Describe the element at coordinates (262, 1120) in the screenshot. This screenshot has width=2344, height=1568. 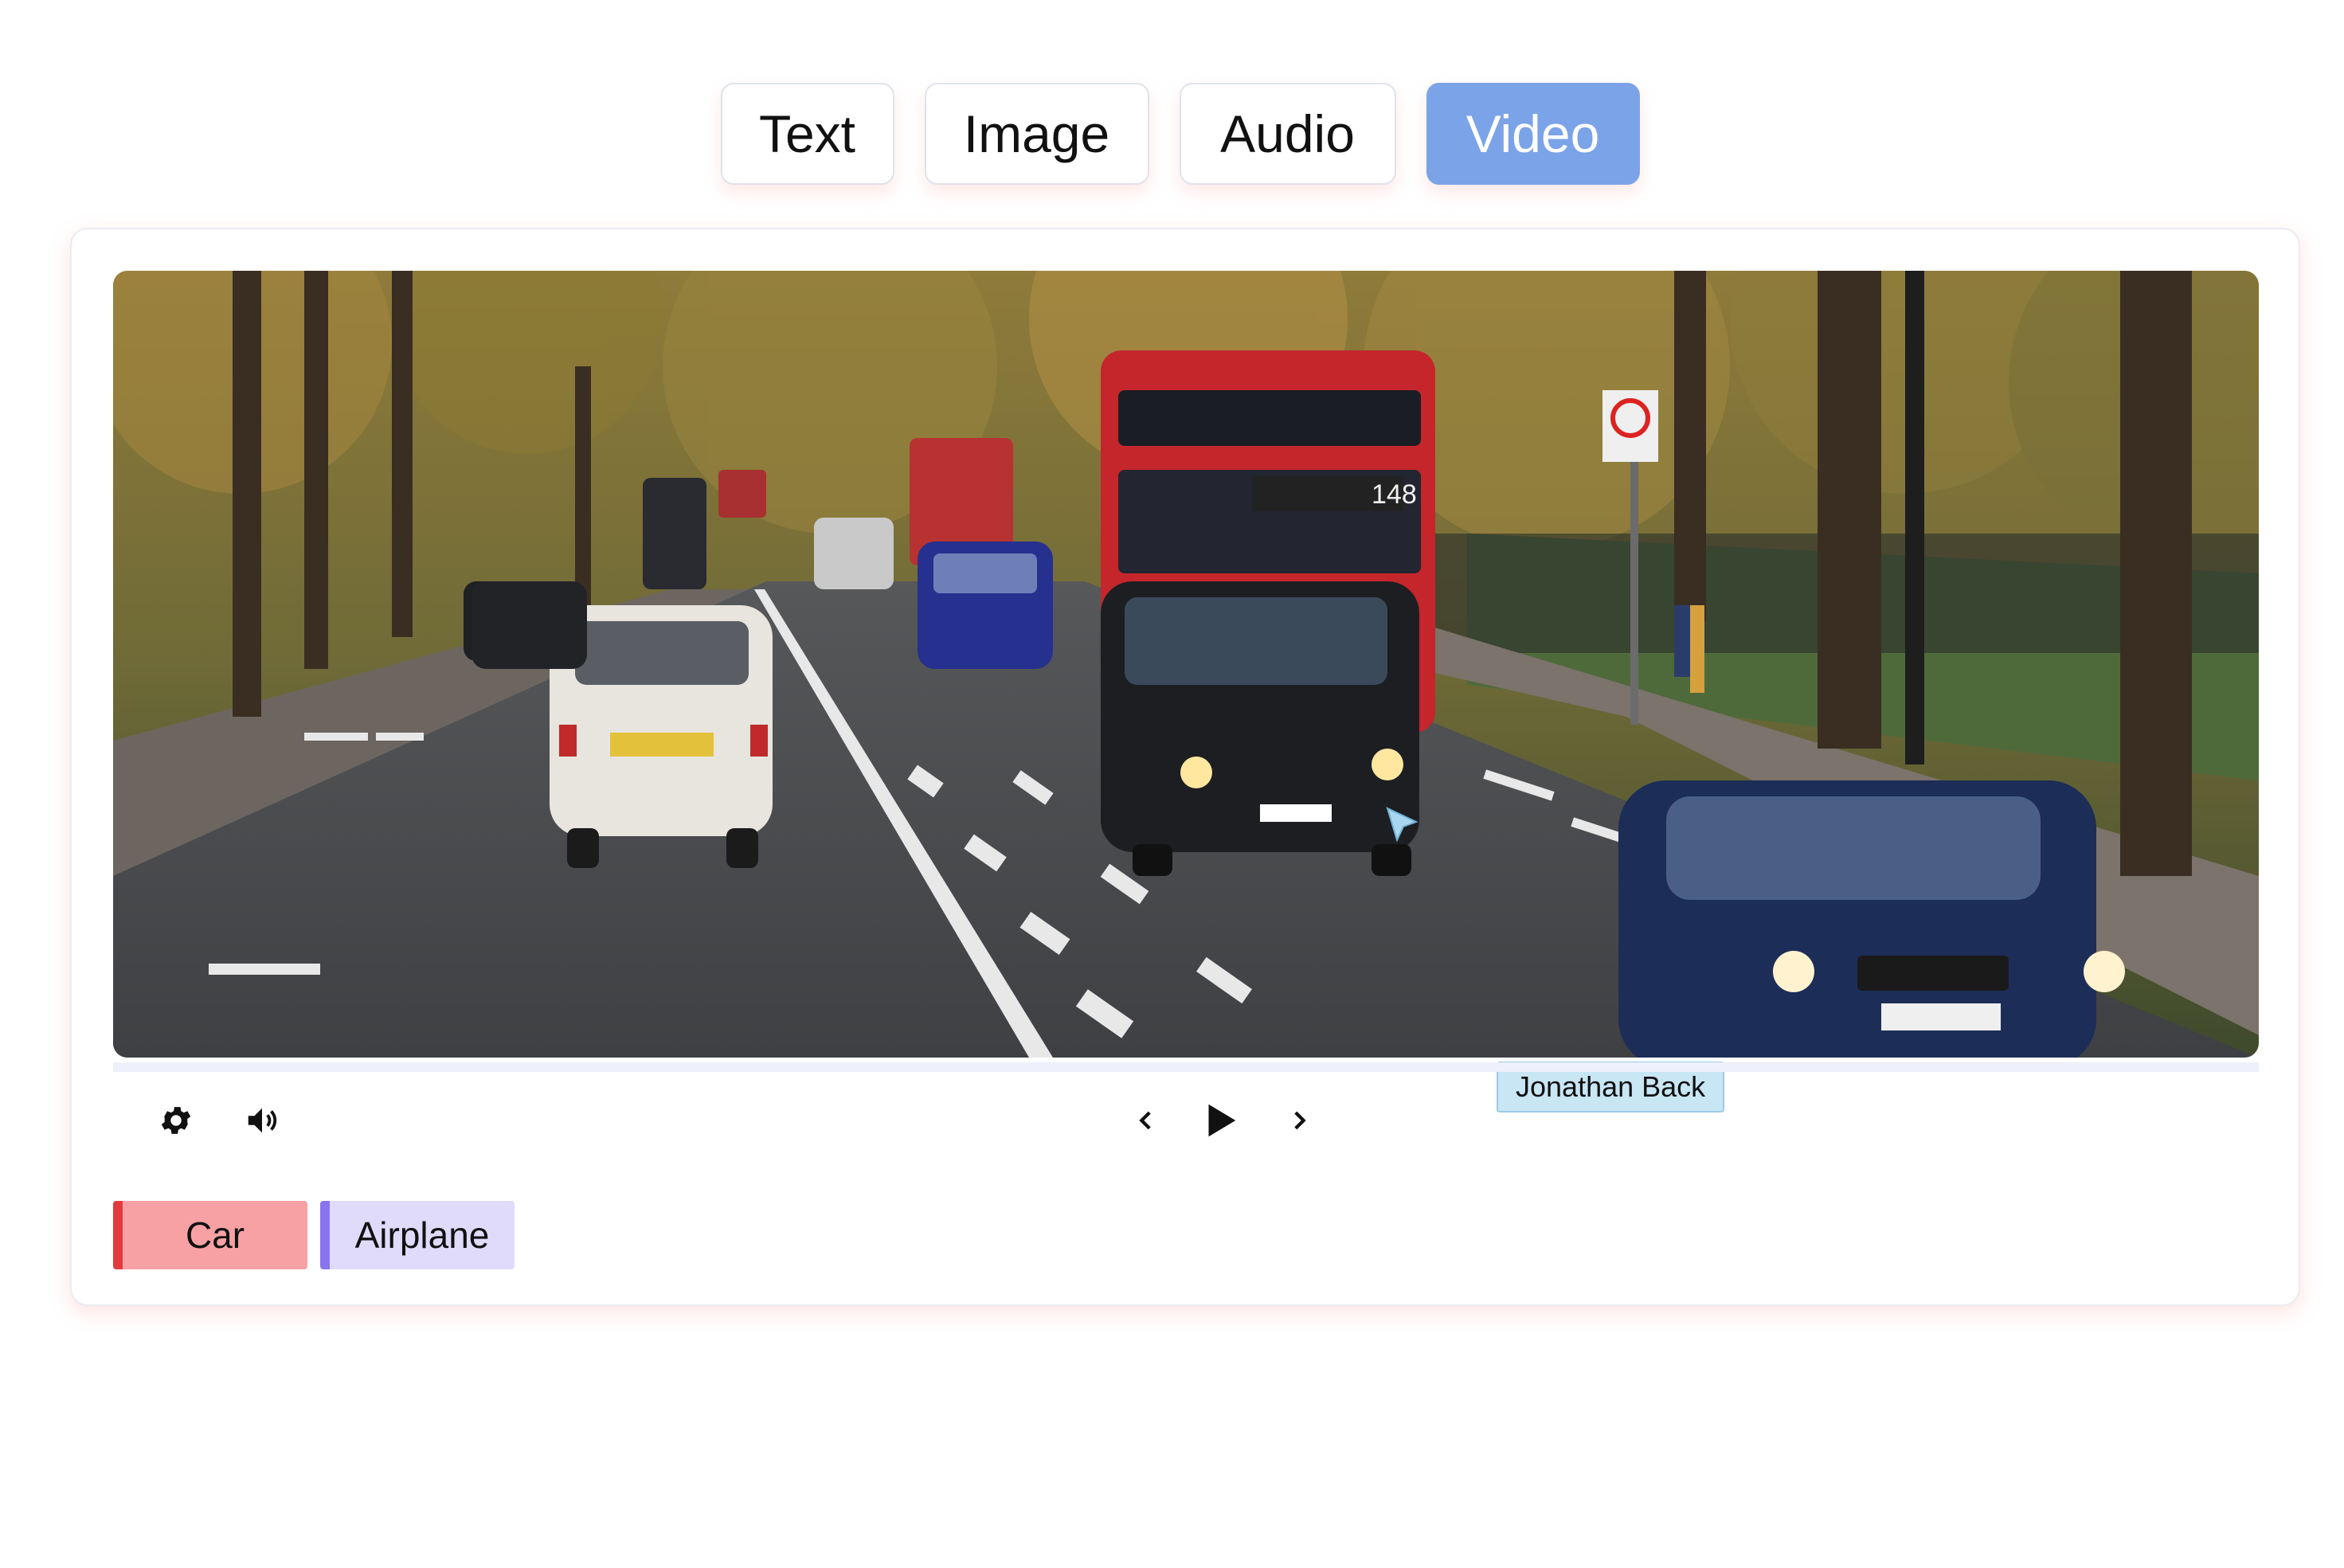
I see `speaker-icon` at that location.